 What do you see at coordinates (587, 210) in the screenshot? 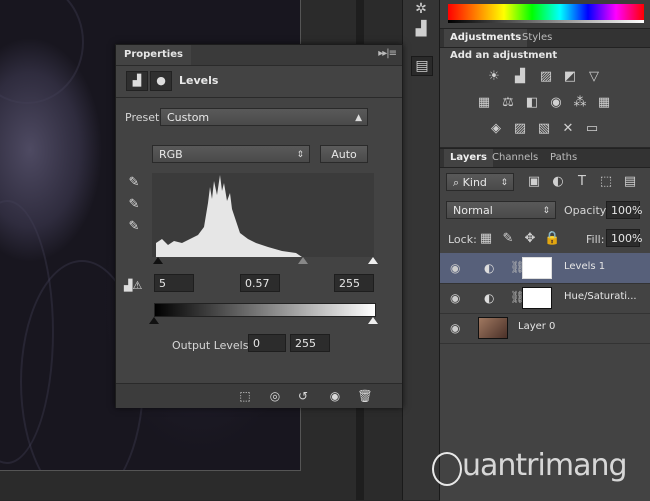
I see `opacity-label: Opacity:` at bounding box center [587, 210].